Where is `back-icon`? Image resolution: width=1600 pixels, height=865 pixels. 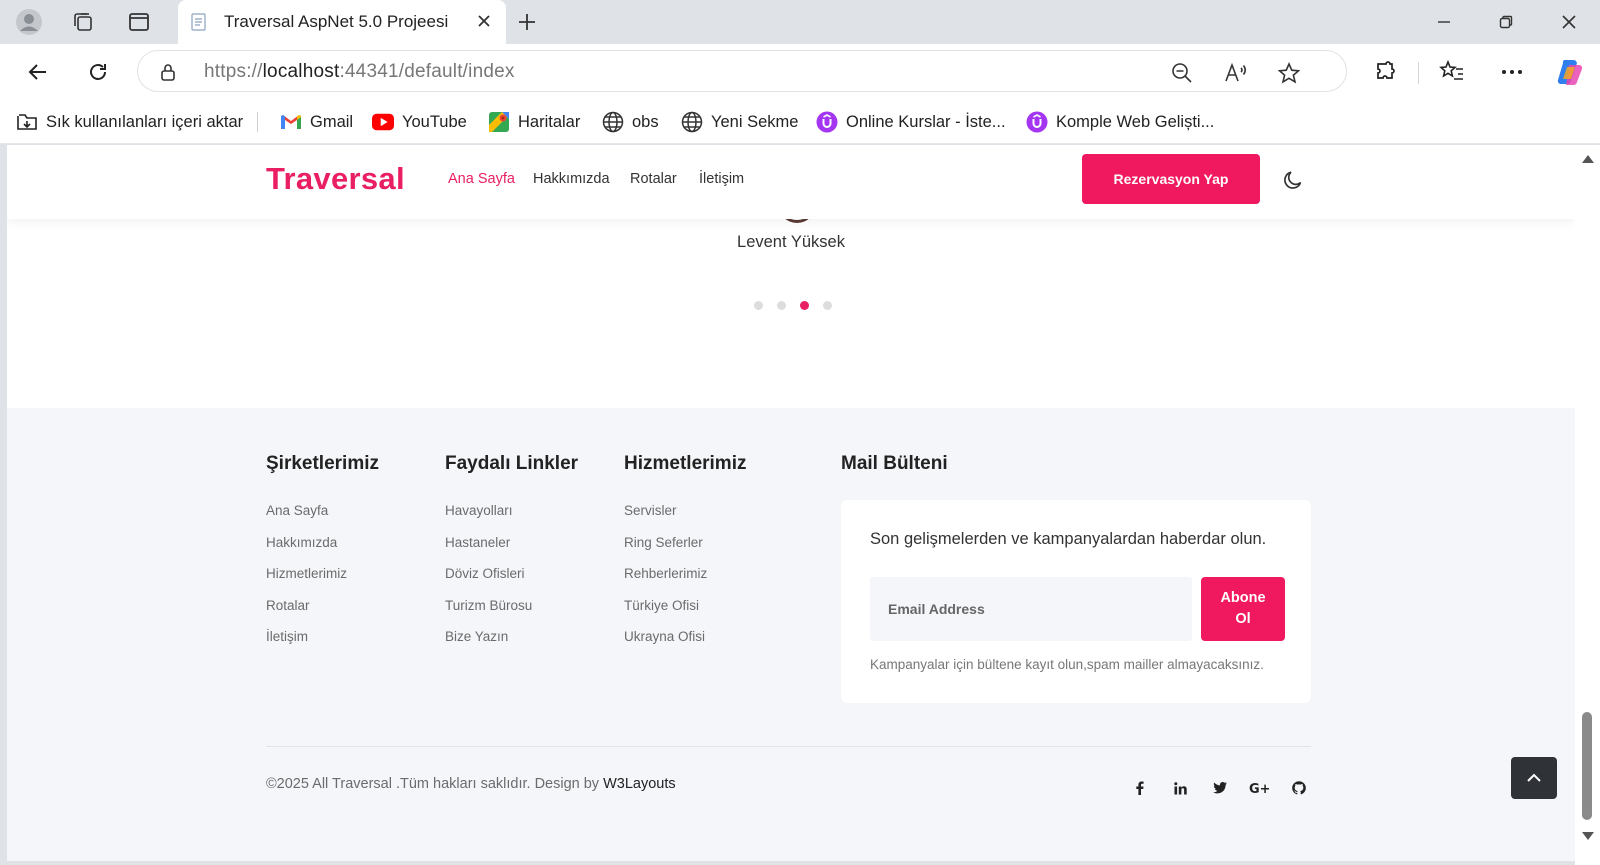 back-icon is located at coordinates (38, 72).